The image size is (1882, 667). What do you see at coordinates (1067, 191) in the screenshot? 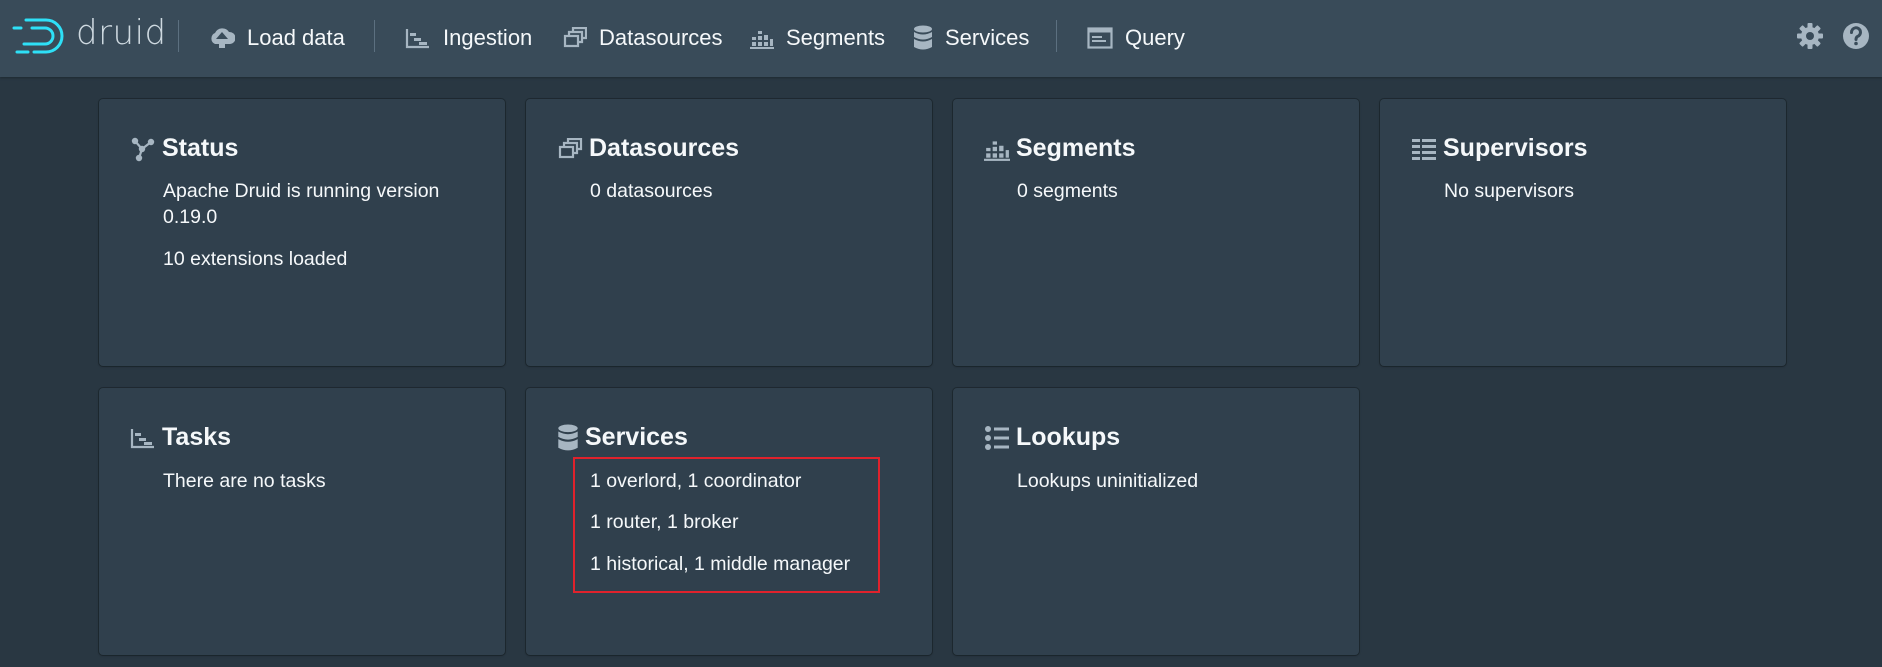
I see `segments-count-text: 0 segments` at bounding box center [1067, 191].